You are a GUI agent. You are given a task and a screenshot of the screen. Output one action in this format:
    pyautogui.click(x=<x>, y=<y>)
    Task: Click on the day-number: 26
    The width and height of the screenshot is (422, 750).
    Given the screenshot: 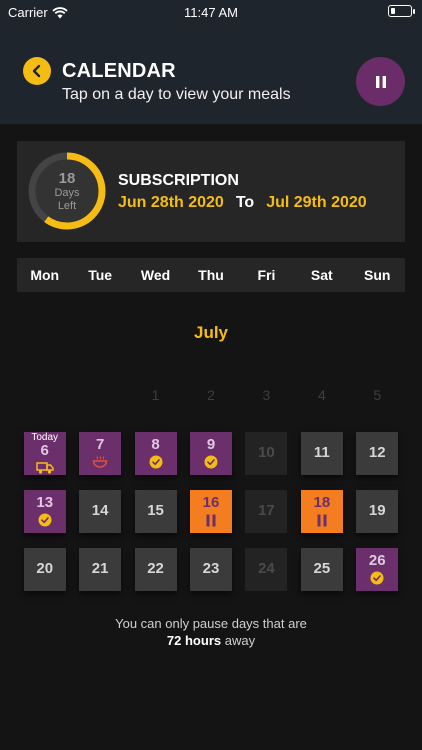 What is the action you would take?
    pyautogui.click(x=377, y=560)
    